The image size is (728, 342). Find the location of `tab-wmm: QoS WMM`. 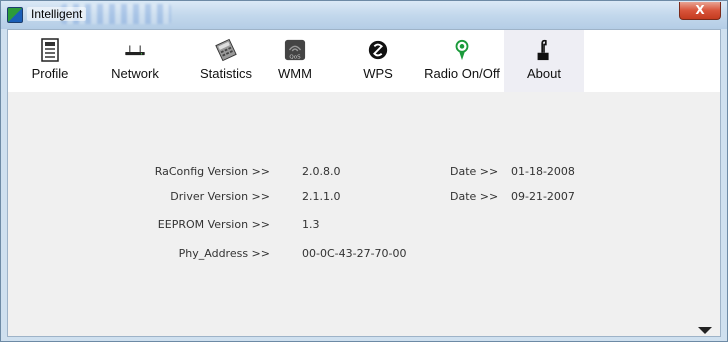

tab-wmm: QoS WMM is located at coordinates (295, 61).